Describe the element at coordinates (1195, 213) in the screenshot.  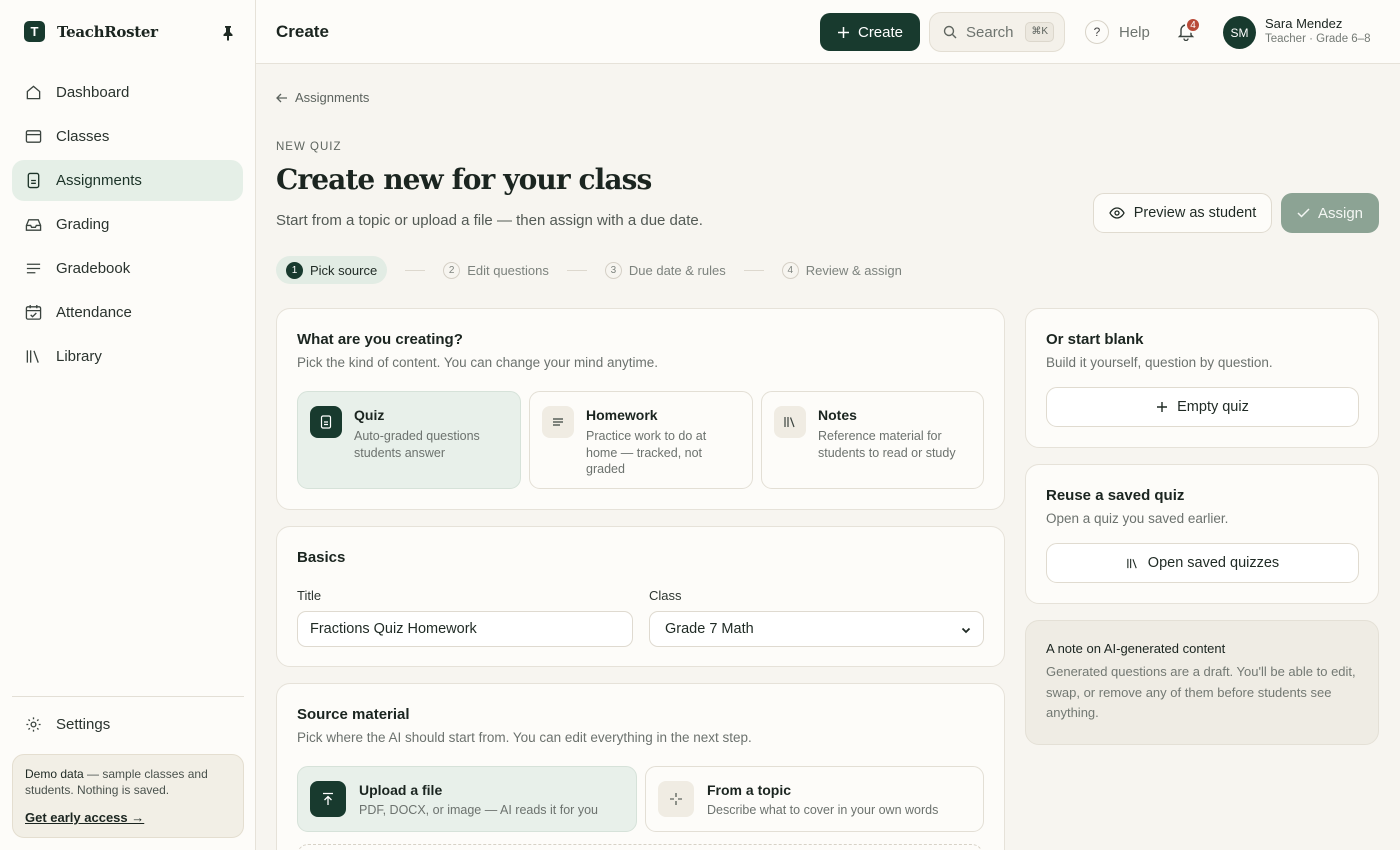
I see `preview-label: Preview as student` at that location.